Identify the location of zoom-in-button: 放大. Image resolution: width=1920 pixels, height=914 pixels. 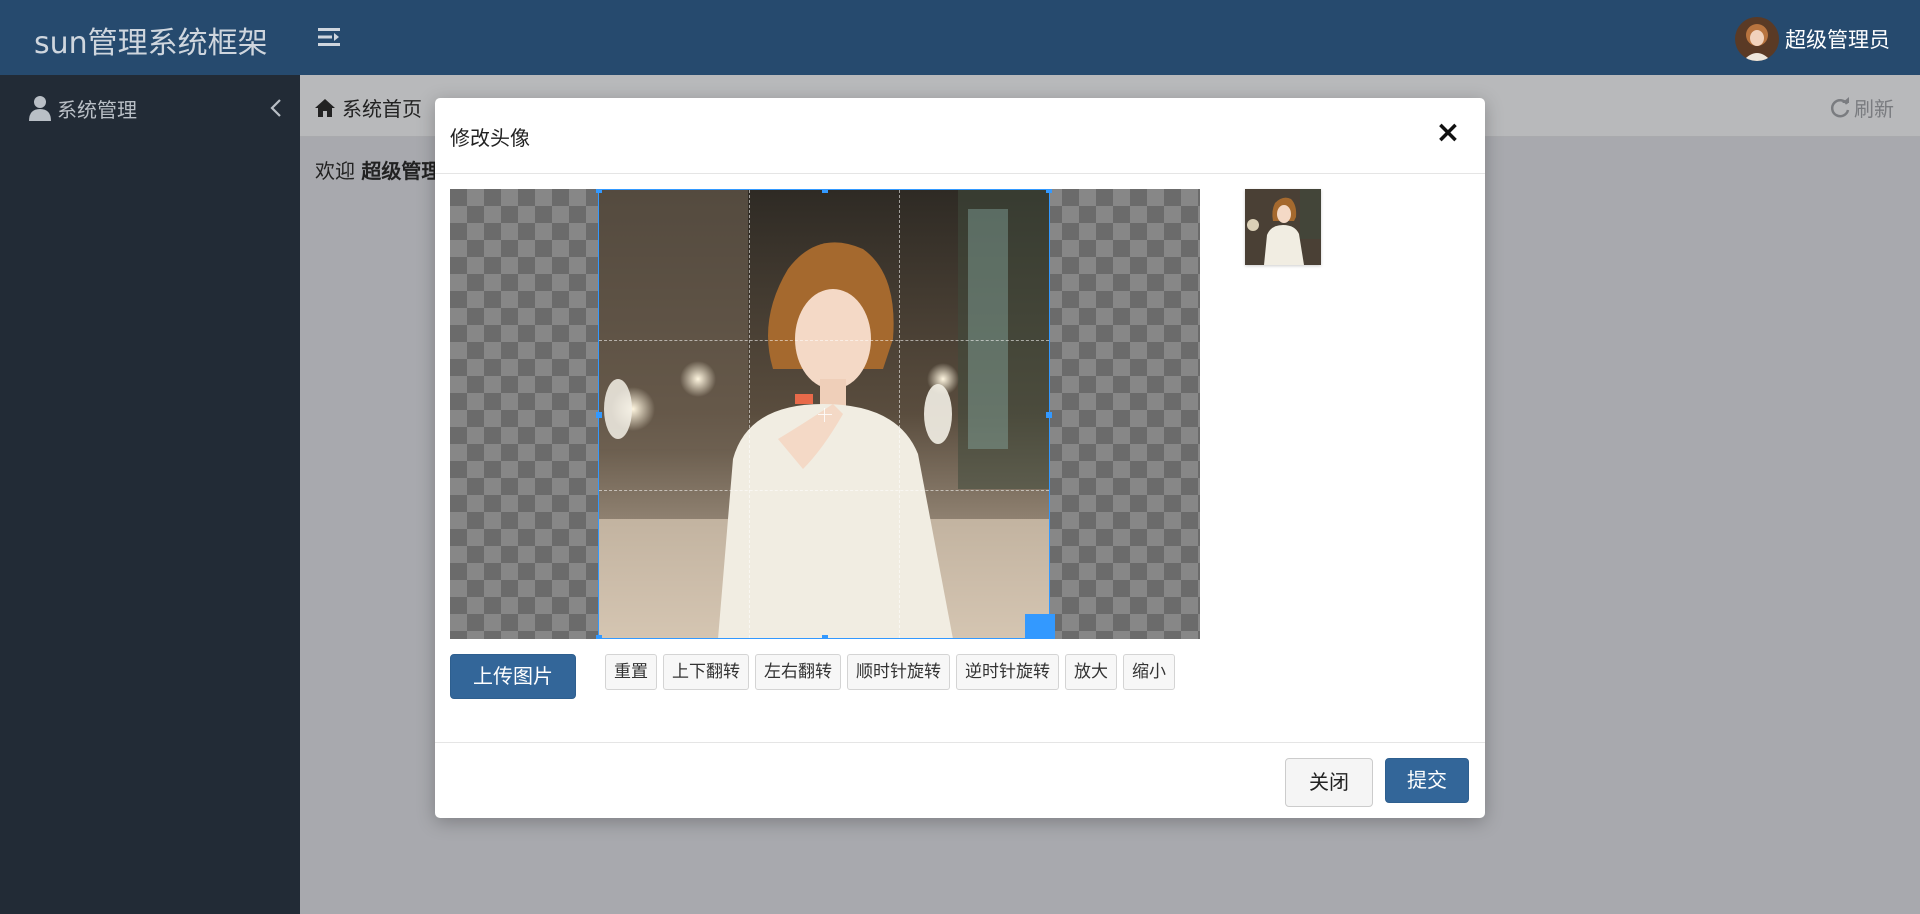
(1091, 672).